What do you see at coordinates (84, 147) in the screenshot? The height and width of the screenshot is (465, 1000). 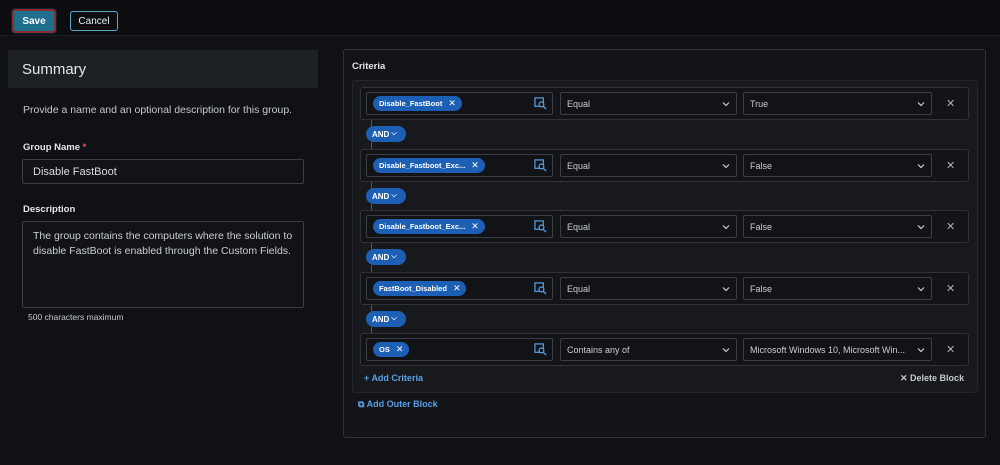 I see `required-mark: *` at bounding box center [84, 147].